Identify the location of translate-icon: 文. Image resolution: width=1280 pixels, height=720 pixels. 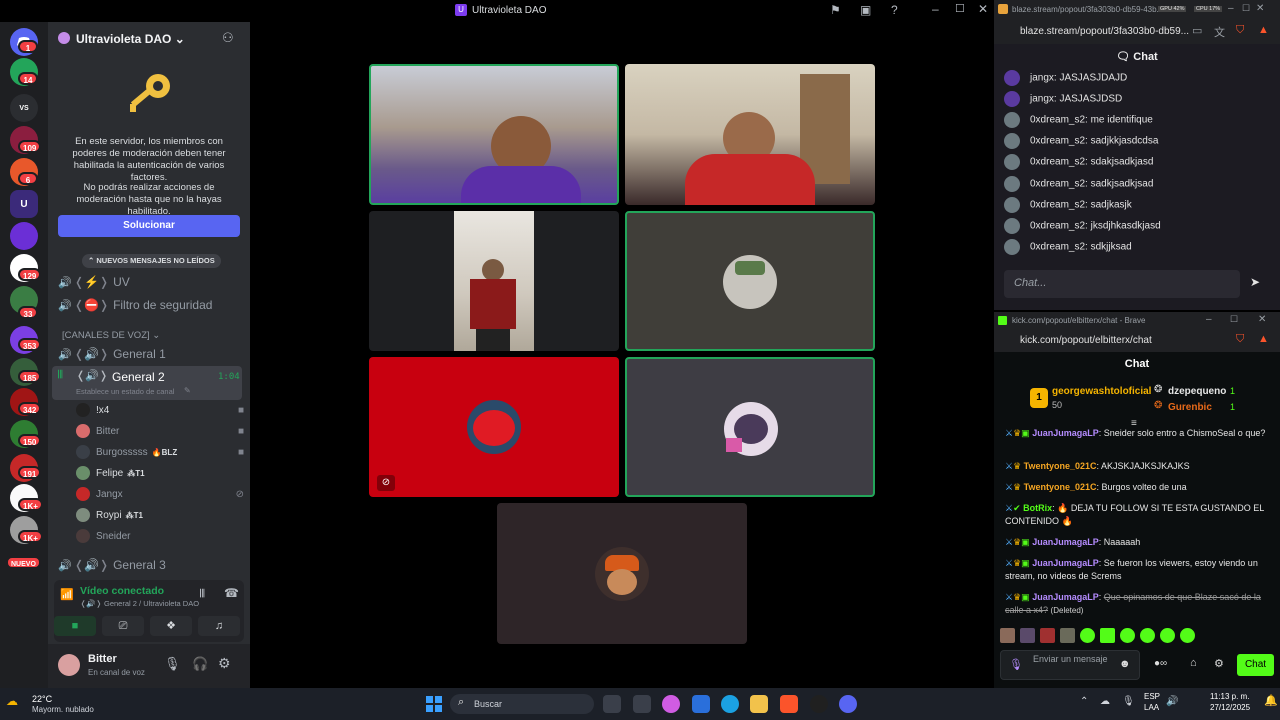
(1219, 32).